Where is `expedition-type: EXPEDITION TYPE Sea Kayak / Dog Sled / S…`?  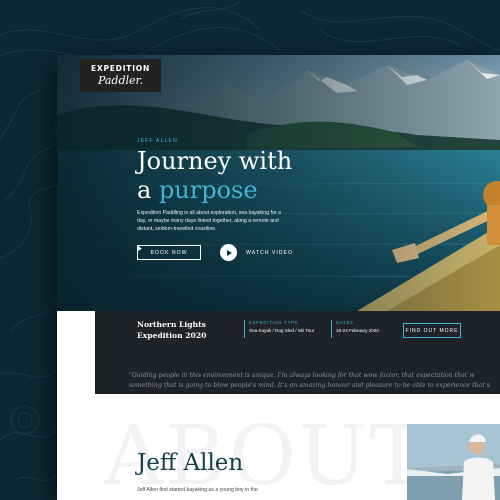 expedition-type: EXPEDITION TYPE Sea Kayak / Dog Sled / S… is located at coordinates (281, 326).